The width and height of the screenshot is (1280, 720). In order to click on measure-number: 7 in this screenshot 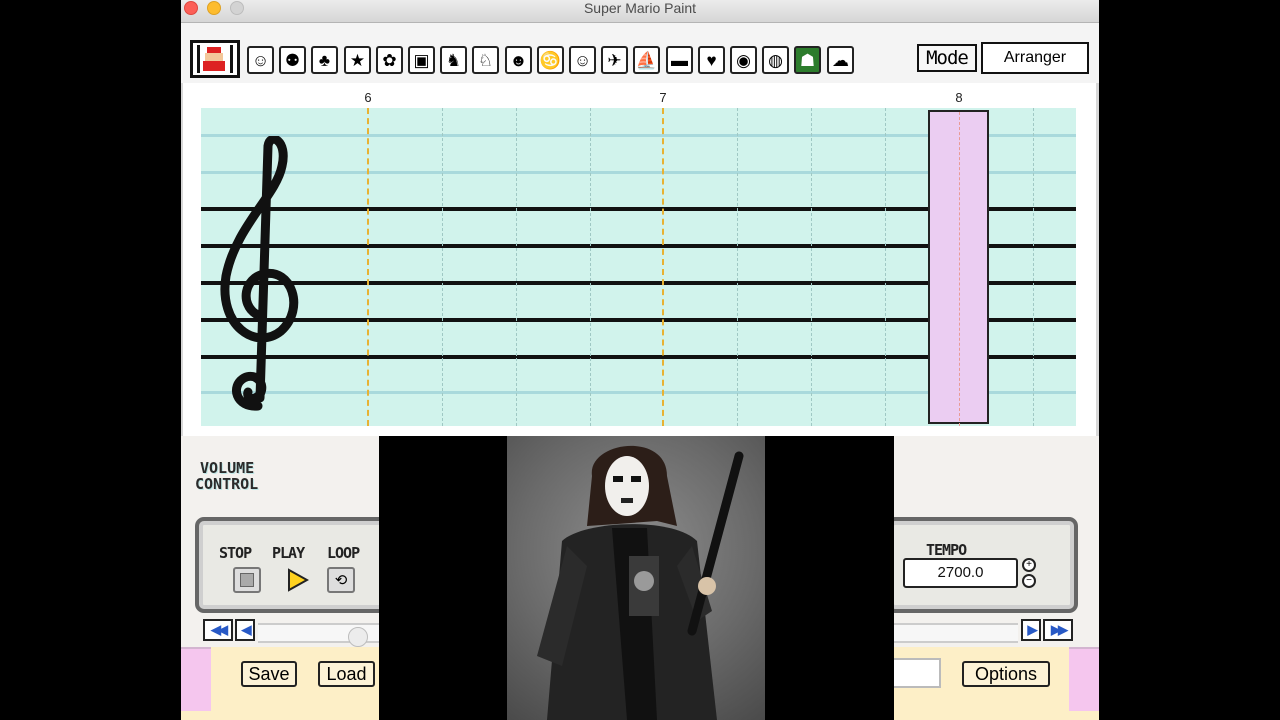, I will do `click(663, 97)`.